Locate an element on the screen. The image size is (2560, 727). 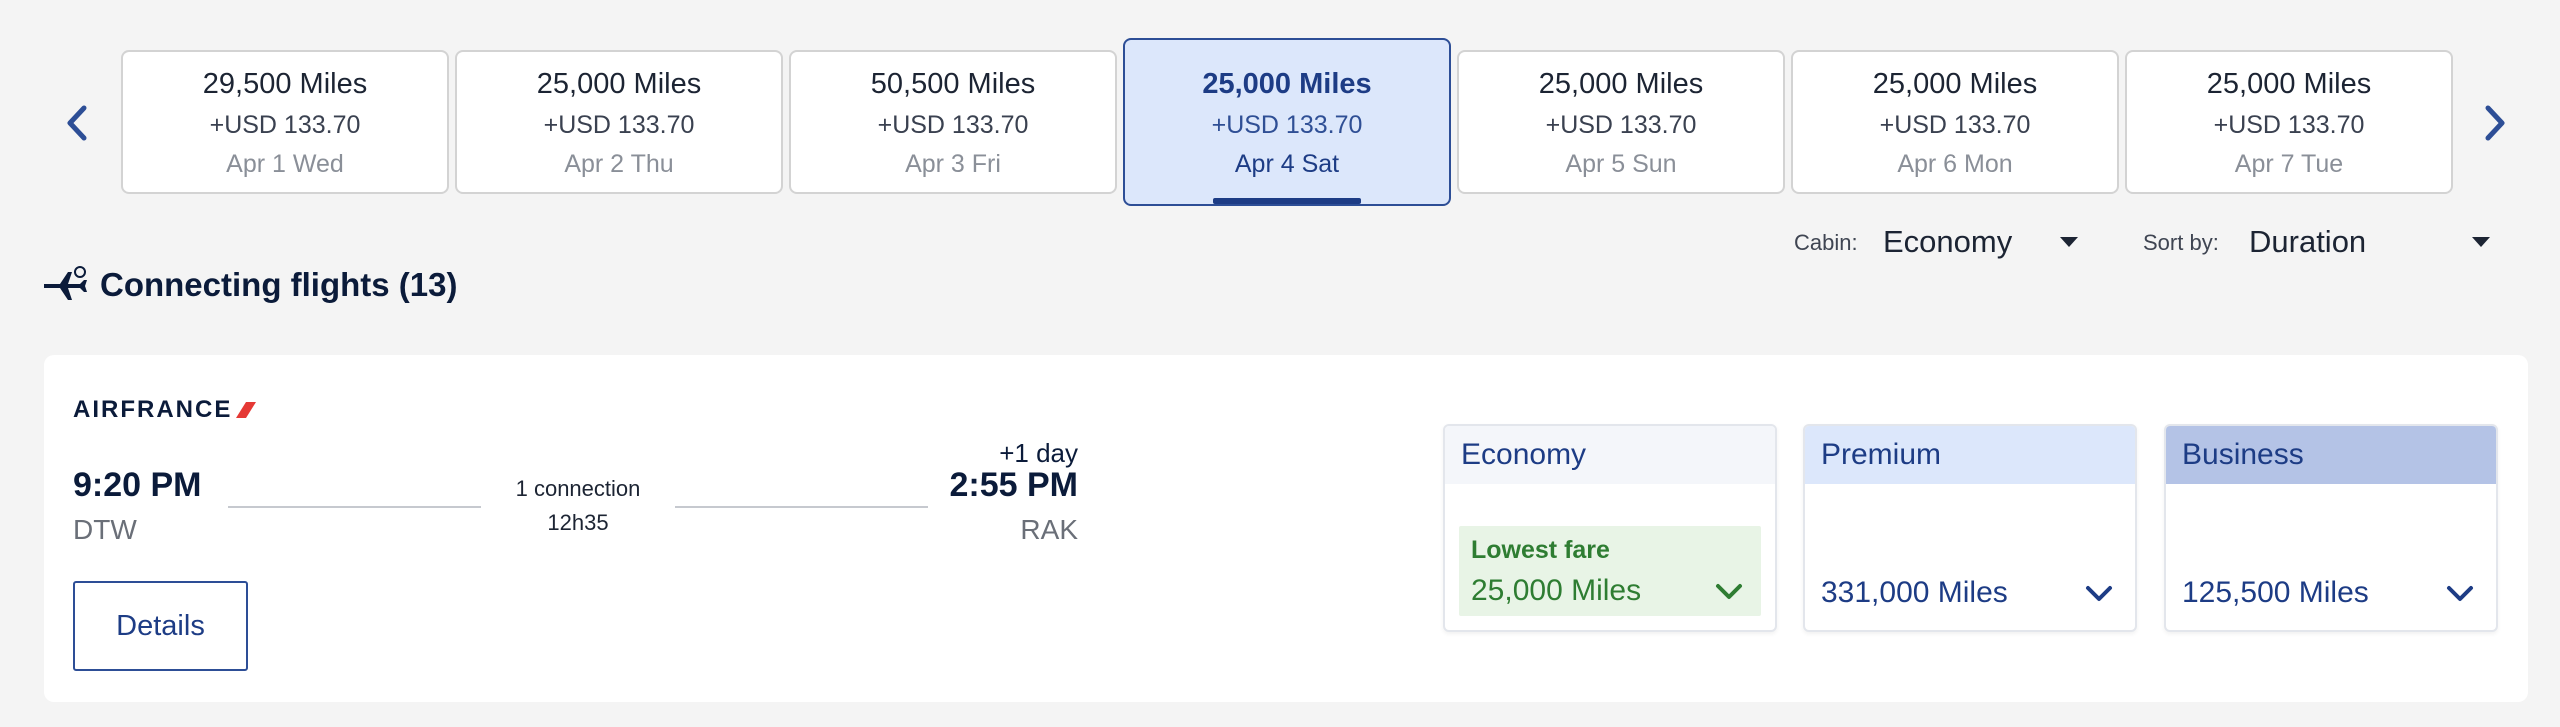
connection-count: 1 connection is located at coordinates (578, 488).